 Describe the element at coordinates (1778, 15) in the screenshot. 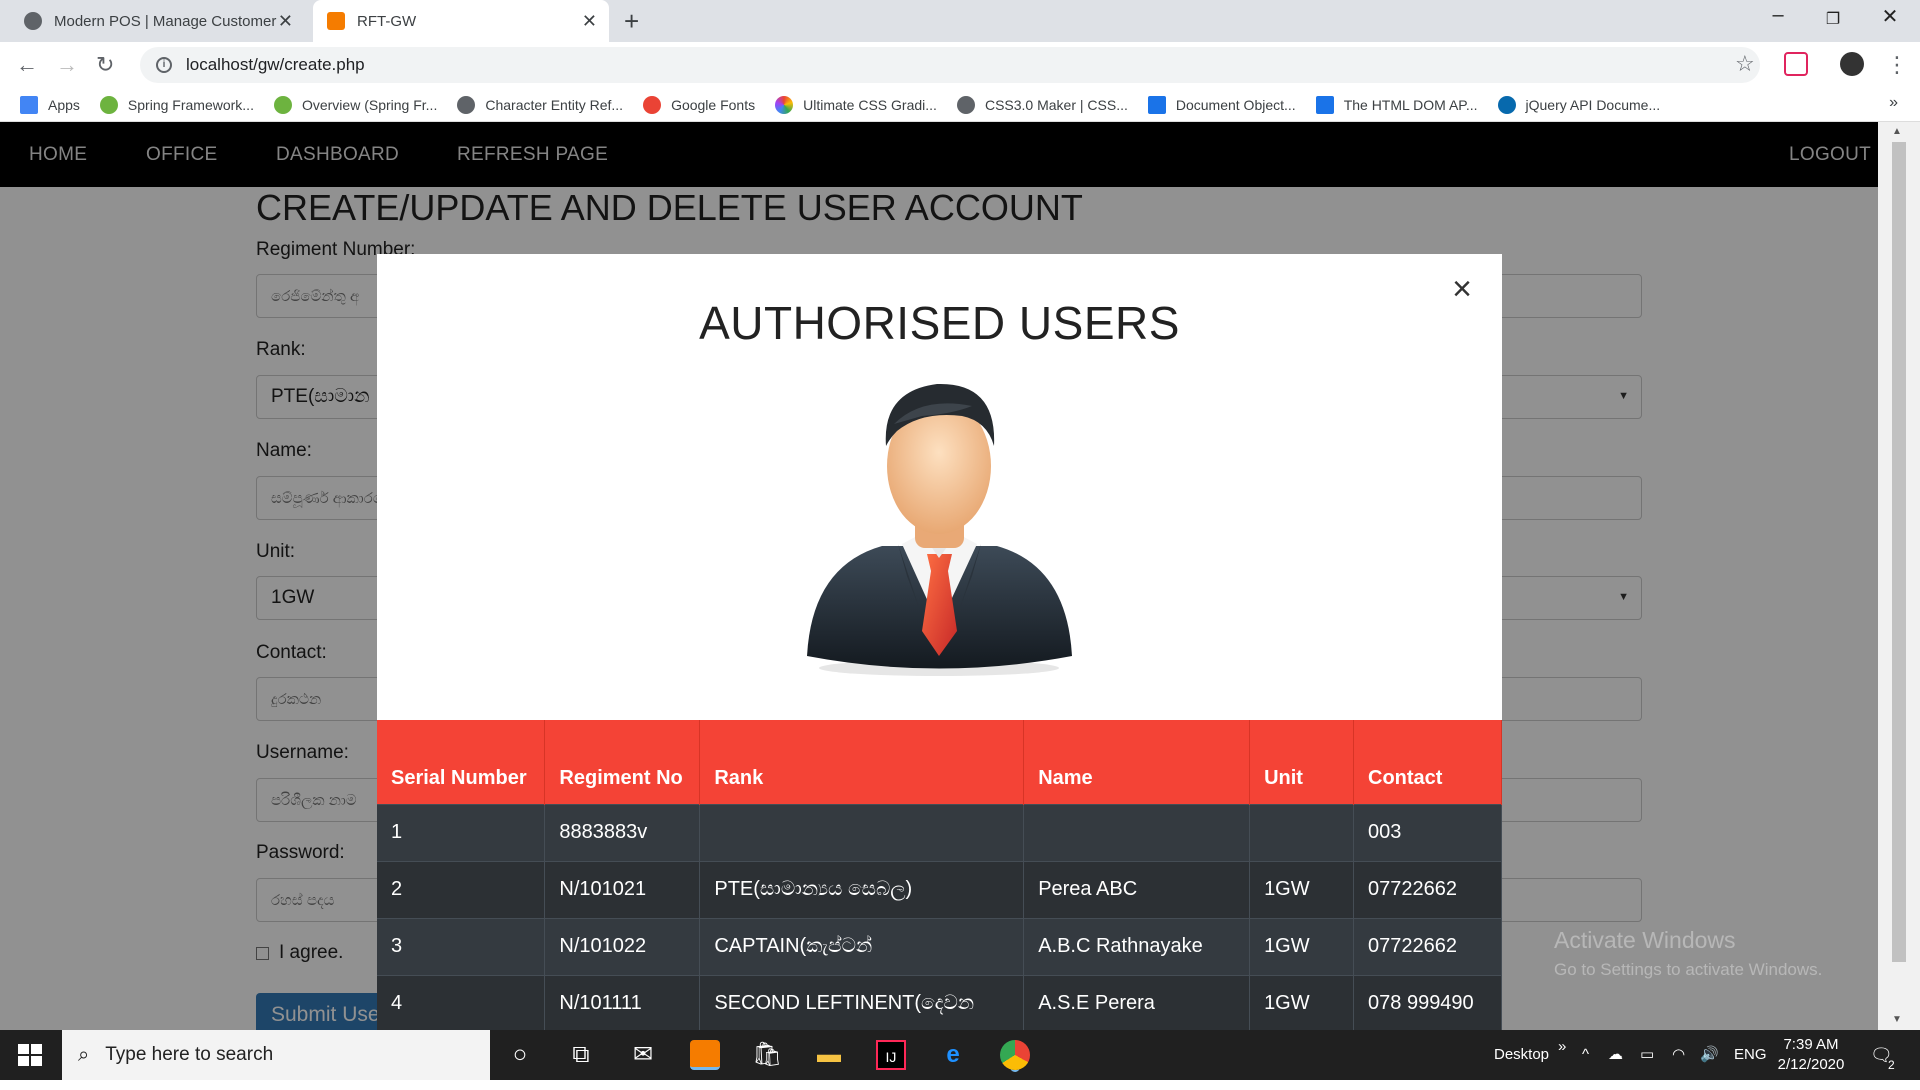

I see `minimize-icon: –` at that location.